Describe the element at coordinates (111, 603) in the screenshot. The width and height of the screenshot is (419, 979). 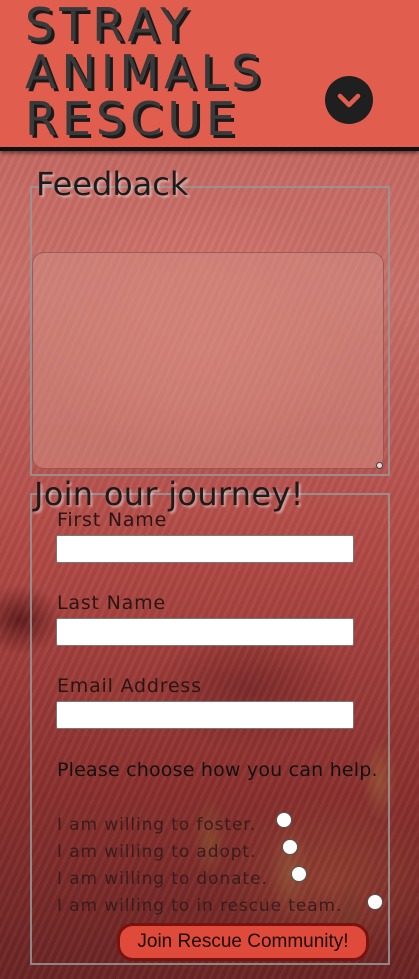
I see `last-name-label: Last Name` at that location.